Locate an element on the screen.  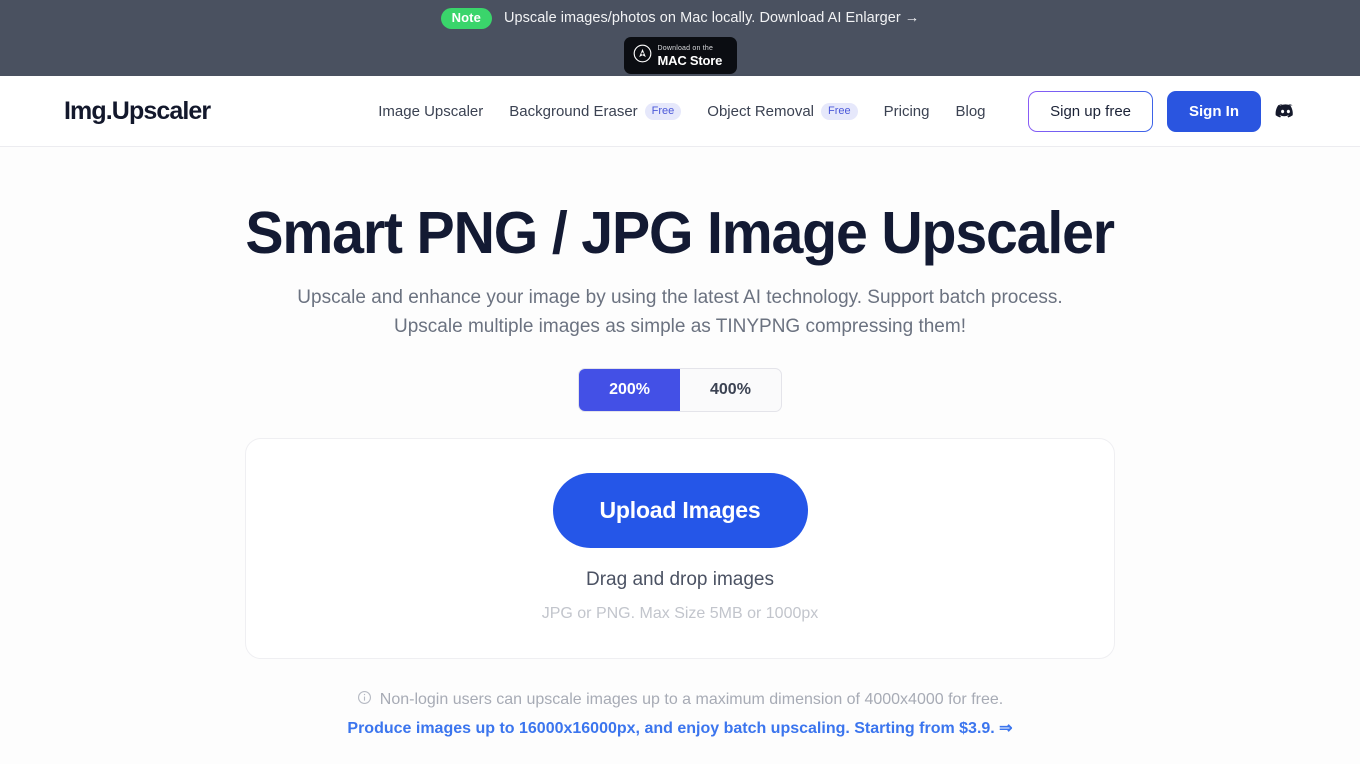
file-constraints-label: JPG or PNG. Max Size 5MB or 1000px is located at coordinates (680, 614).